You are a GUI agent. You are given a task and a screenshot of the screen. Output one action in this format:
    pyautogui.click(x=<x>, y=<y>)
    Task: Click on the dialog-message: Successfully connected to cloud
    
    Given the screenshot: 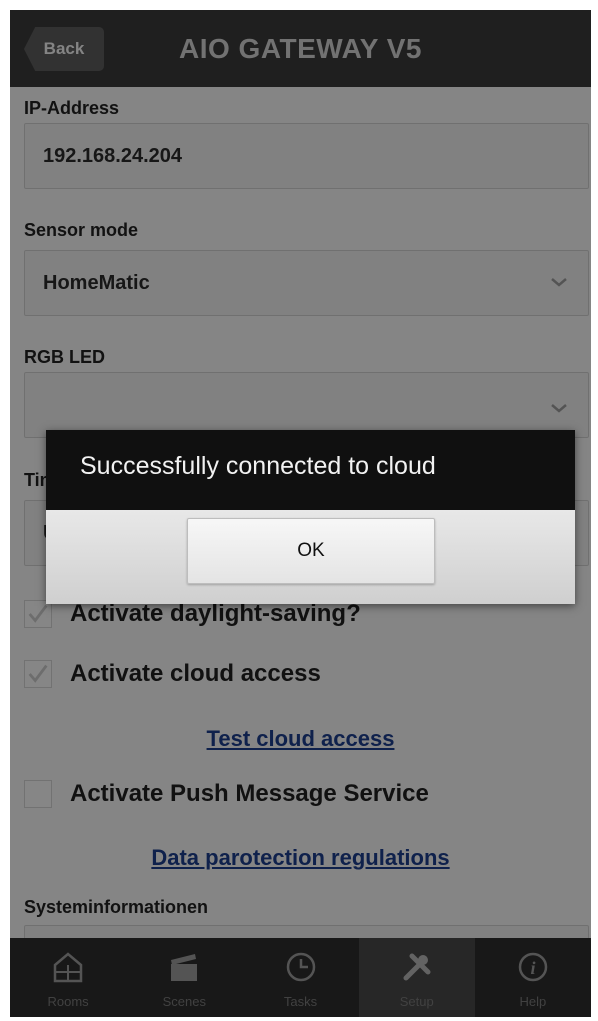 What is the action you would take?
    pyautogui.click(x=258, y=466)
    